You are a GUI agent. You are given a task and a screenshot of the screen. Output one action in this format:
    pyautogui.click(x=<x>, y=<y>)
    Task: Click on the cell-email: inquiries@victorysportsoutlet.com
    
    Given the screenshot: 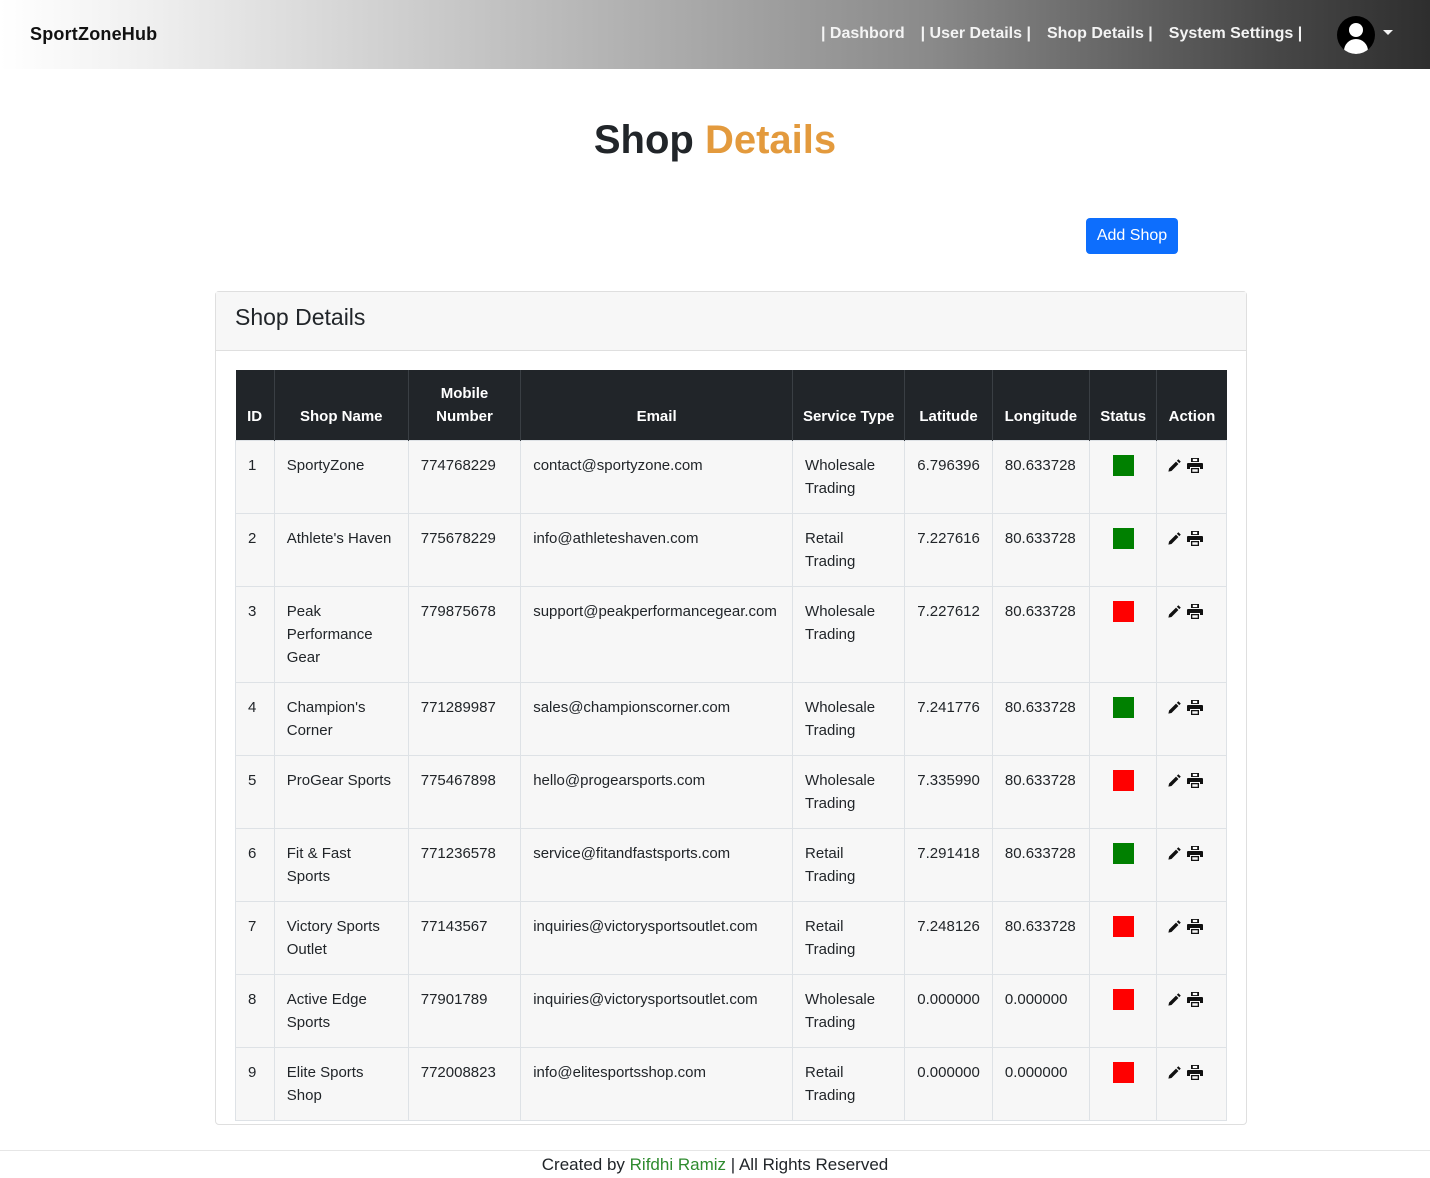 What is the action you would take?
    pyautogui.click(x=657, y=938)
    